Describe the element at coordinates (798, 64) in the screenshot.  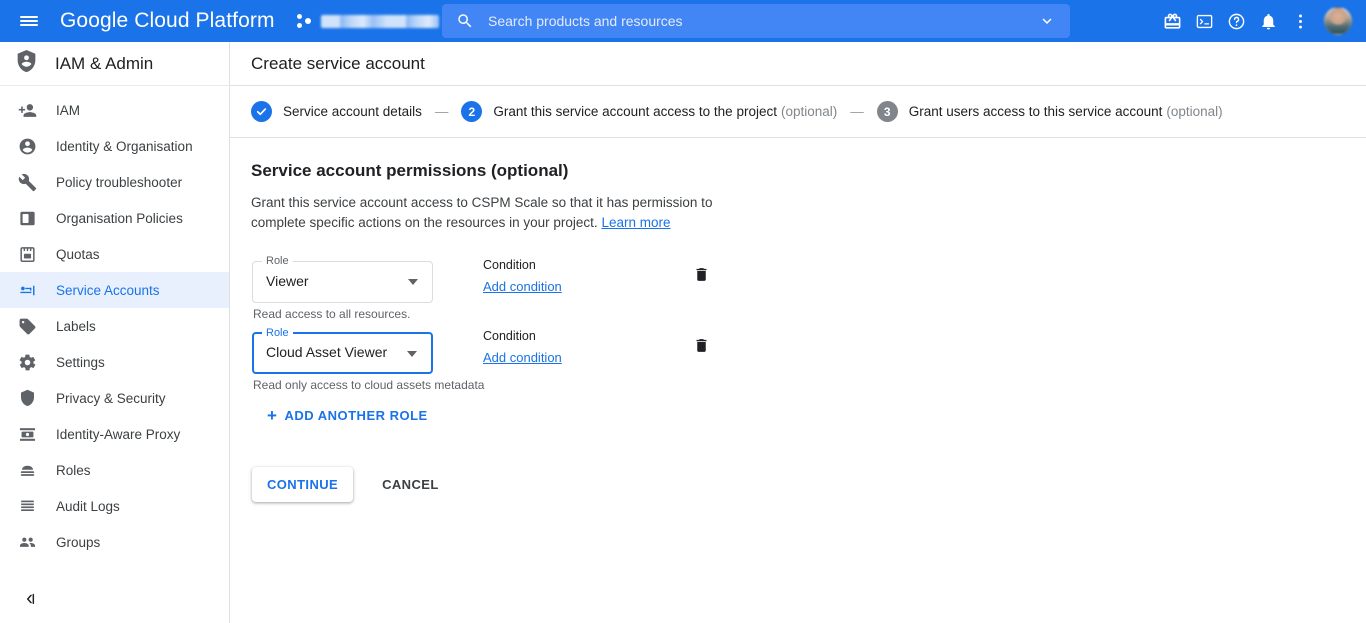
I see `page-header: Create service account` at that location.